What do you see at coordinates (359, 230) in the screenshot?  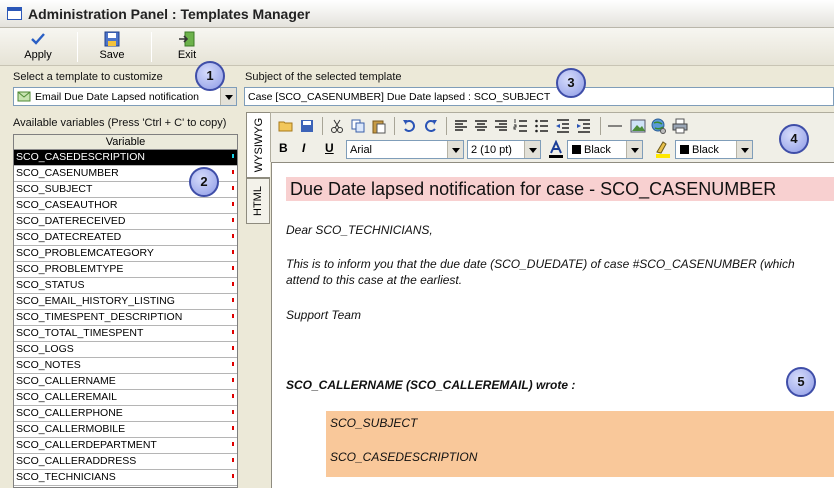 I see `email-greeting: Dear SCO_TECHNICIANS,` at bounding box center [359, 230].